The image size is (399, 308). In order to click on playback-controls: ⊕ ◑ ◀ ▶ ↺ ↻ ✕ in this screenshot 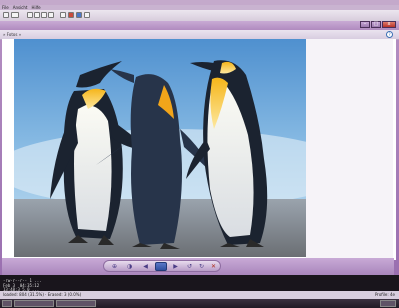, I will do `click(162, 266)`.